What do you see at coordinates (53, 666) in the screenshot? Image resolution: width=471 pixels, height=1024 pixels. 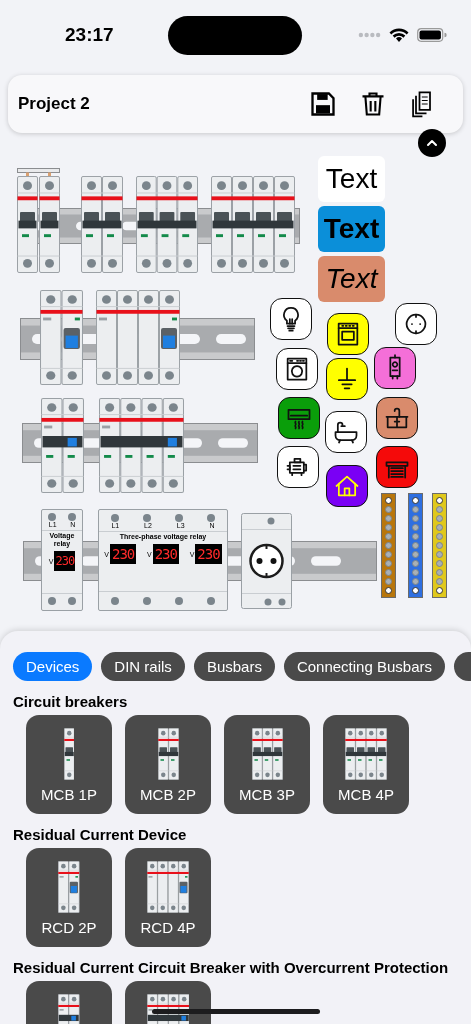 I see `category-tab: Devices` at bounding box center [53, 666].